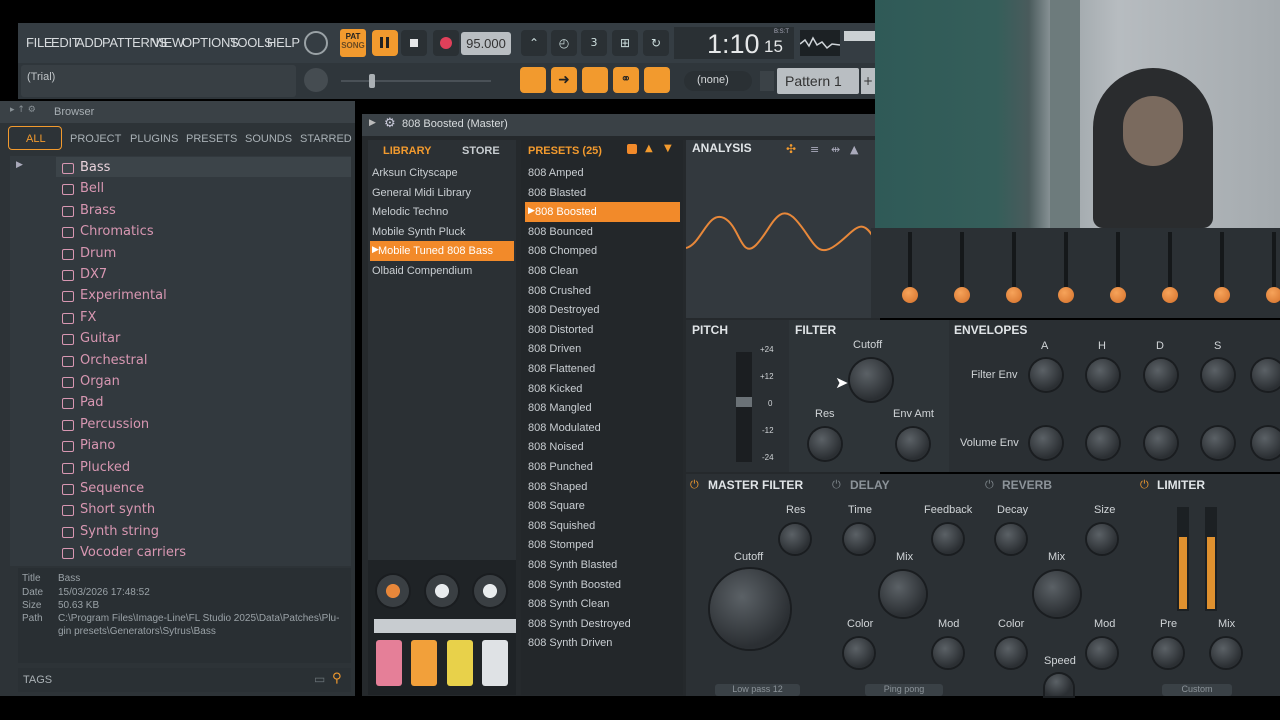 This screenshot has height=720, width=1280. I want to click on browser-item: Brass, so click(98, 210).